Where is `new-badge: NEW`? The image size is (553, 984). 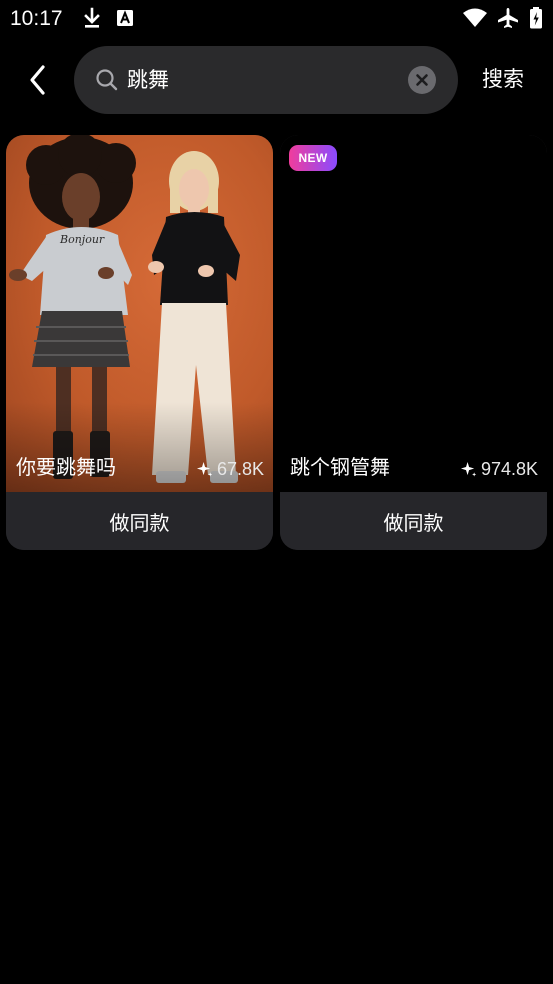 new-badge: NEW is located at coordinates (313, 158).